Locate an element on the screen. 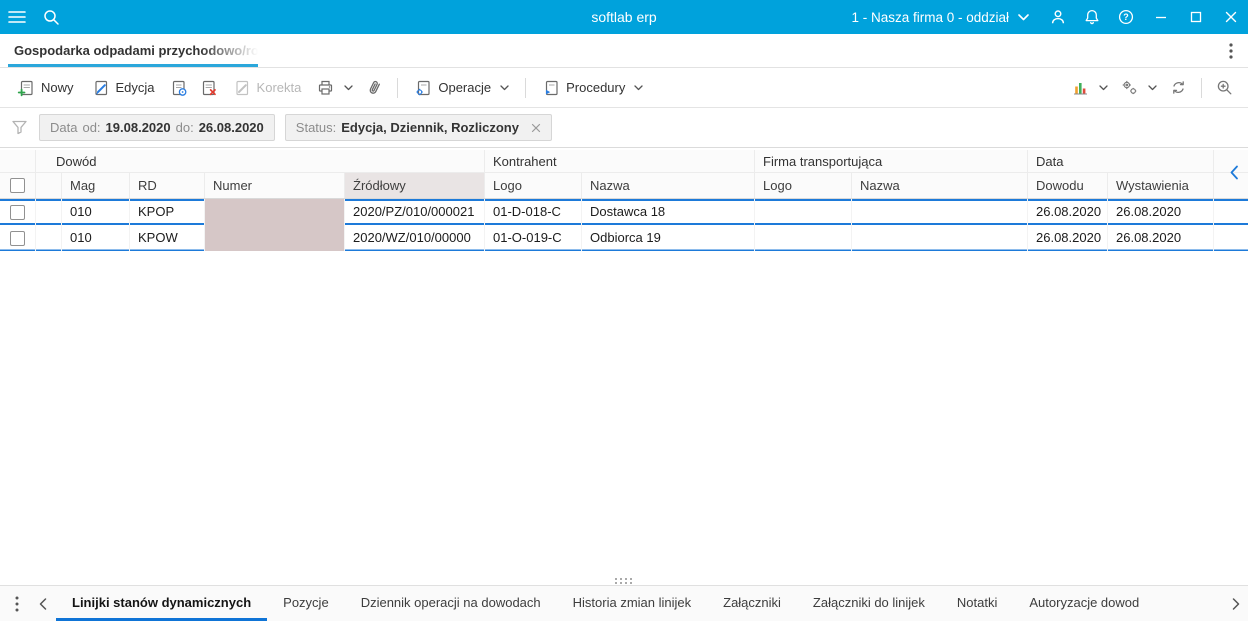 This screenshot has width=1248, height=621. select-all-checkbox is located at coordinates (17, 185).